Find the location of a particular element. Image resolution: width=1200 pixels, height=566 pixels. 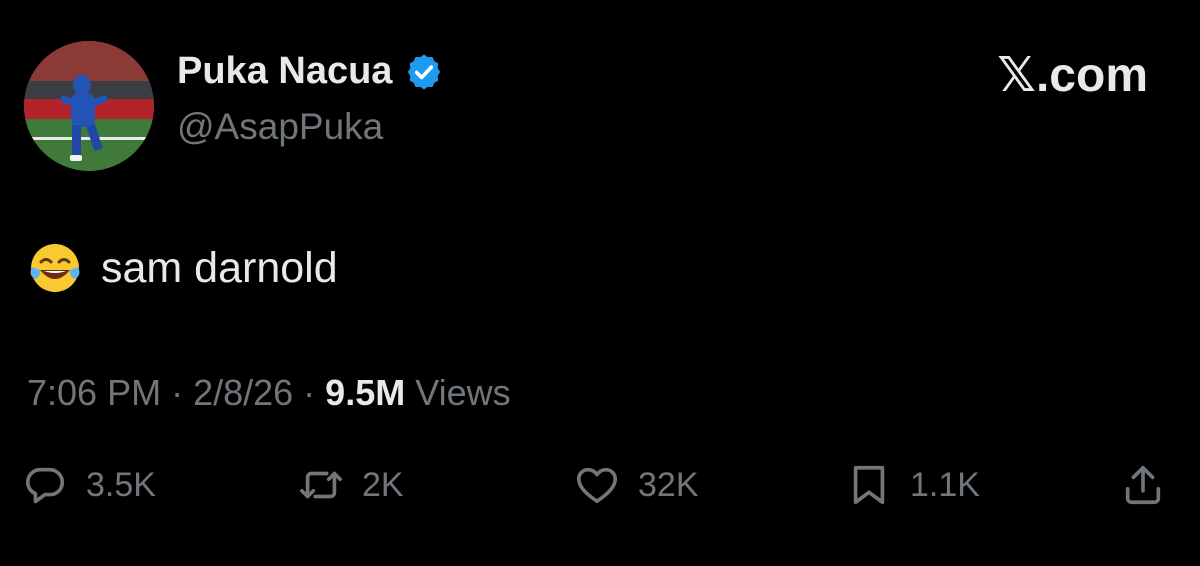

views-label: Views is located at coordinates (457, 392).